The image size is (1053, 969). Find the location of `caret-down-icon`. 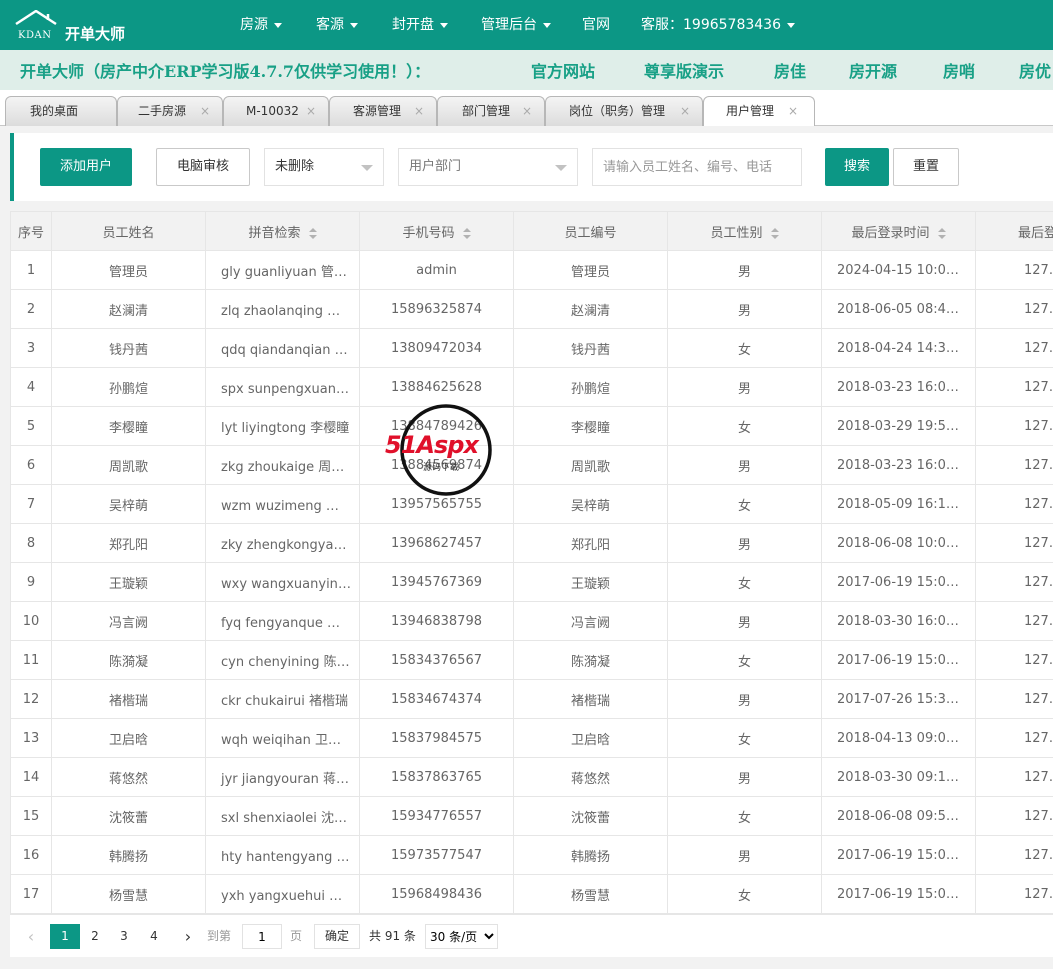

caret-down-icon is located at coordinates (444, 25).